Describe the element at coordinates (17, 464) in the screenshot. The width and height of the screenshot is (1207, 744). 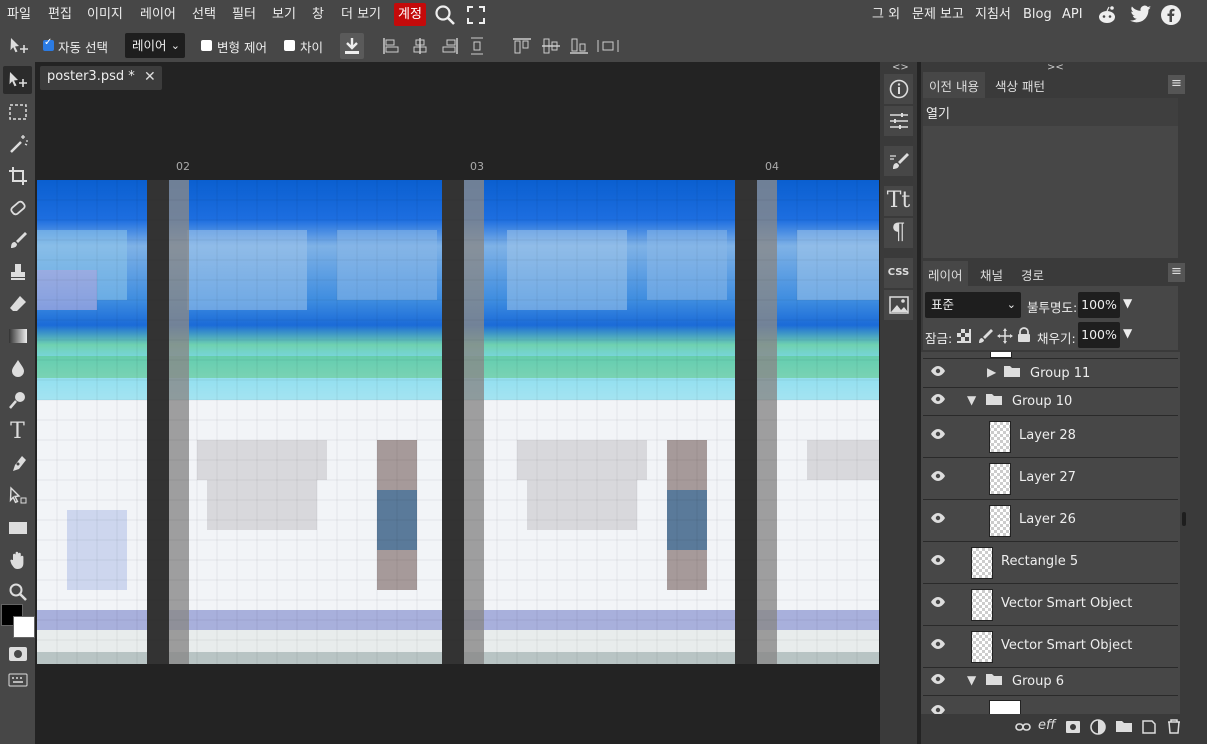
I see `pen-tool-icon` at that location.